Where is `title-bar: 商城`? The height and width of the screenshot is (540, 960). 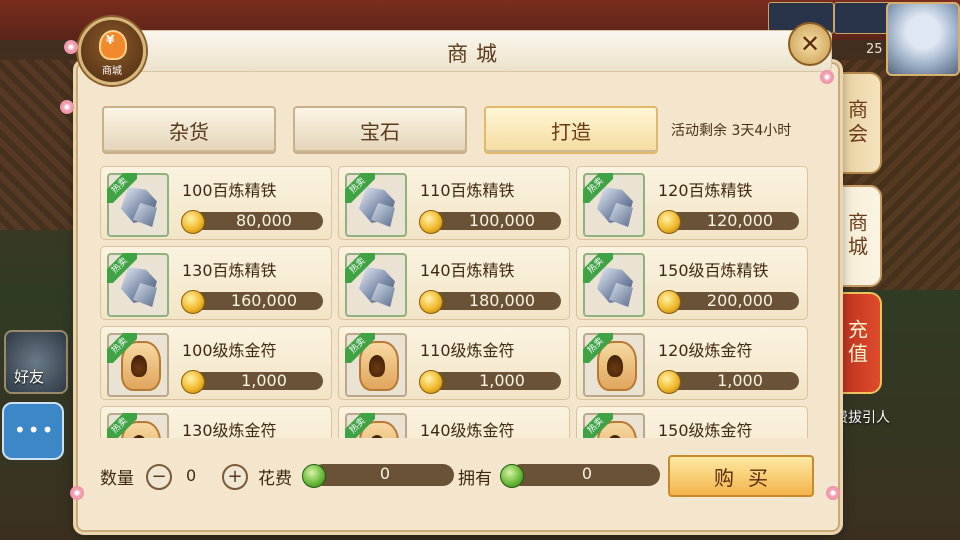 title-bar: 商城 is located at coordinates (476, 51).